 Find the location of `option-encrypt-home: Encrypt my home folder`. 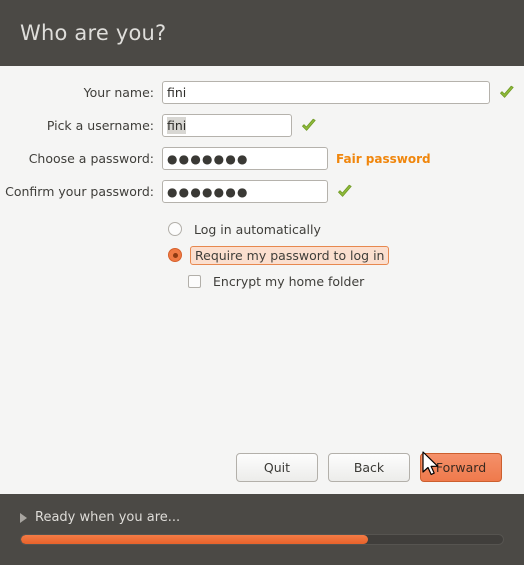

option-encrypt-home: Encrypt my home folder is located at coordinates (346, 281).